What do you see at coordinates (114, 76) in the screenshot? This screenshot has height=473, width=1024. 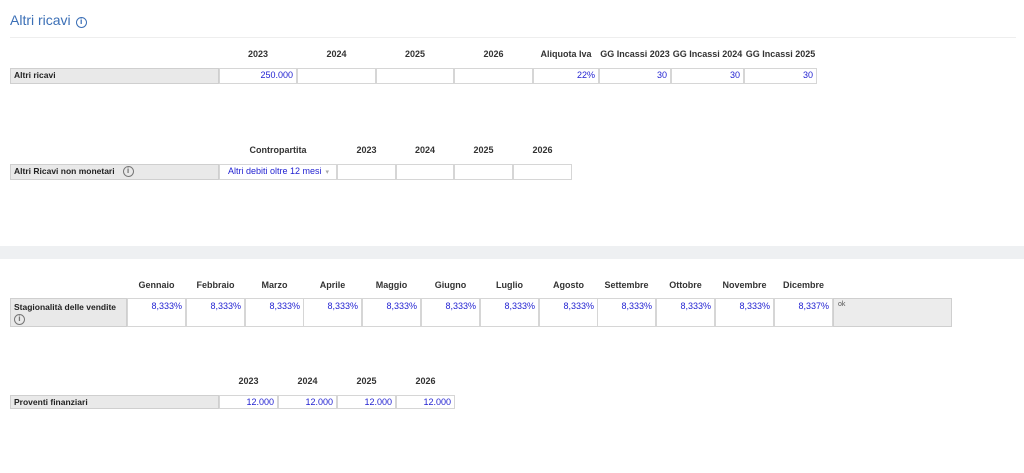 I see `row-label: Altri ricavi` at bounding box center [114, 76].